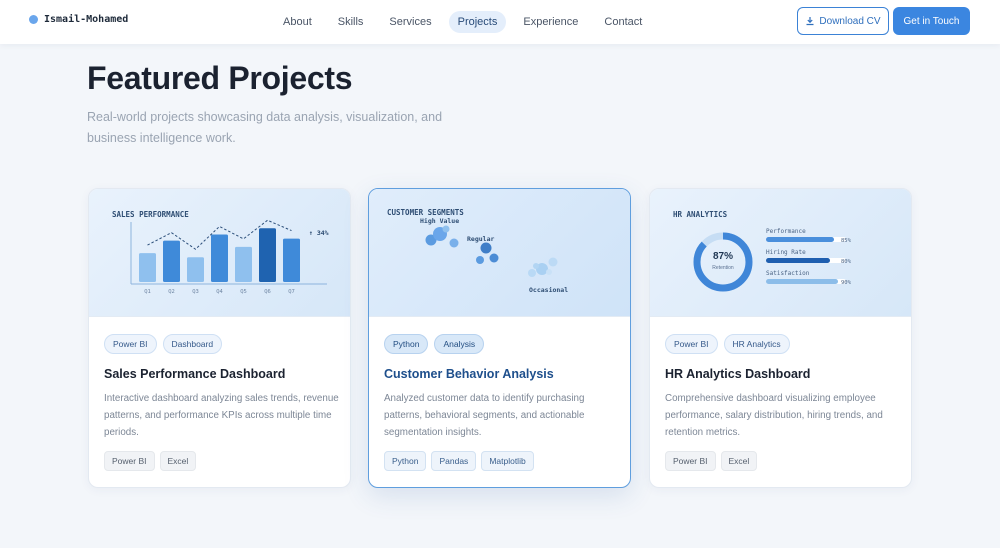  I want to click on sales-tick-label: Q1, so click(147, 292).